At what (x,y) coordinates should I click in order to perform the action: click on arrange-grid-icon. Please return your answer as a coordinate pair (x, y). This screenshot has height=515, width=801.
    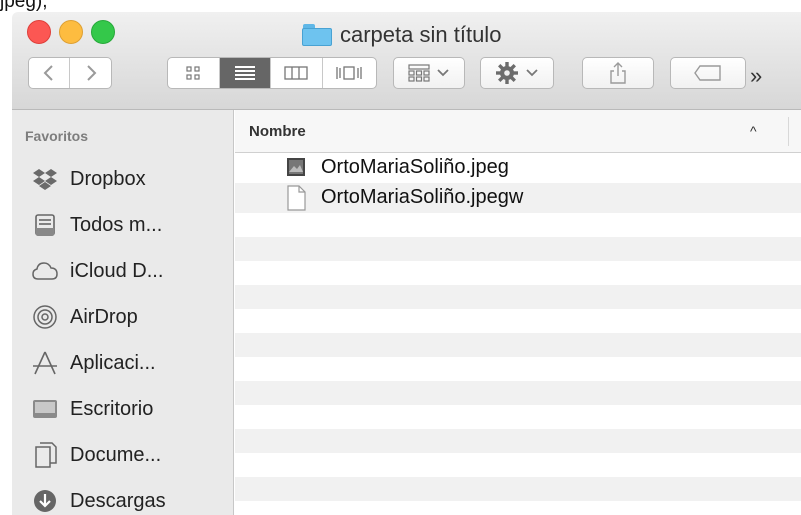
    Looking at the image, I should click on (419, 73).